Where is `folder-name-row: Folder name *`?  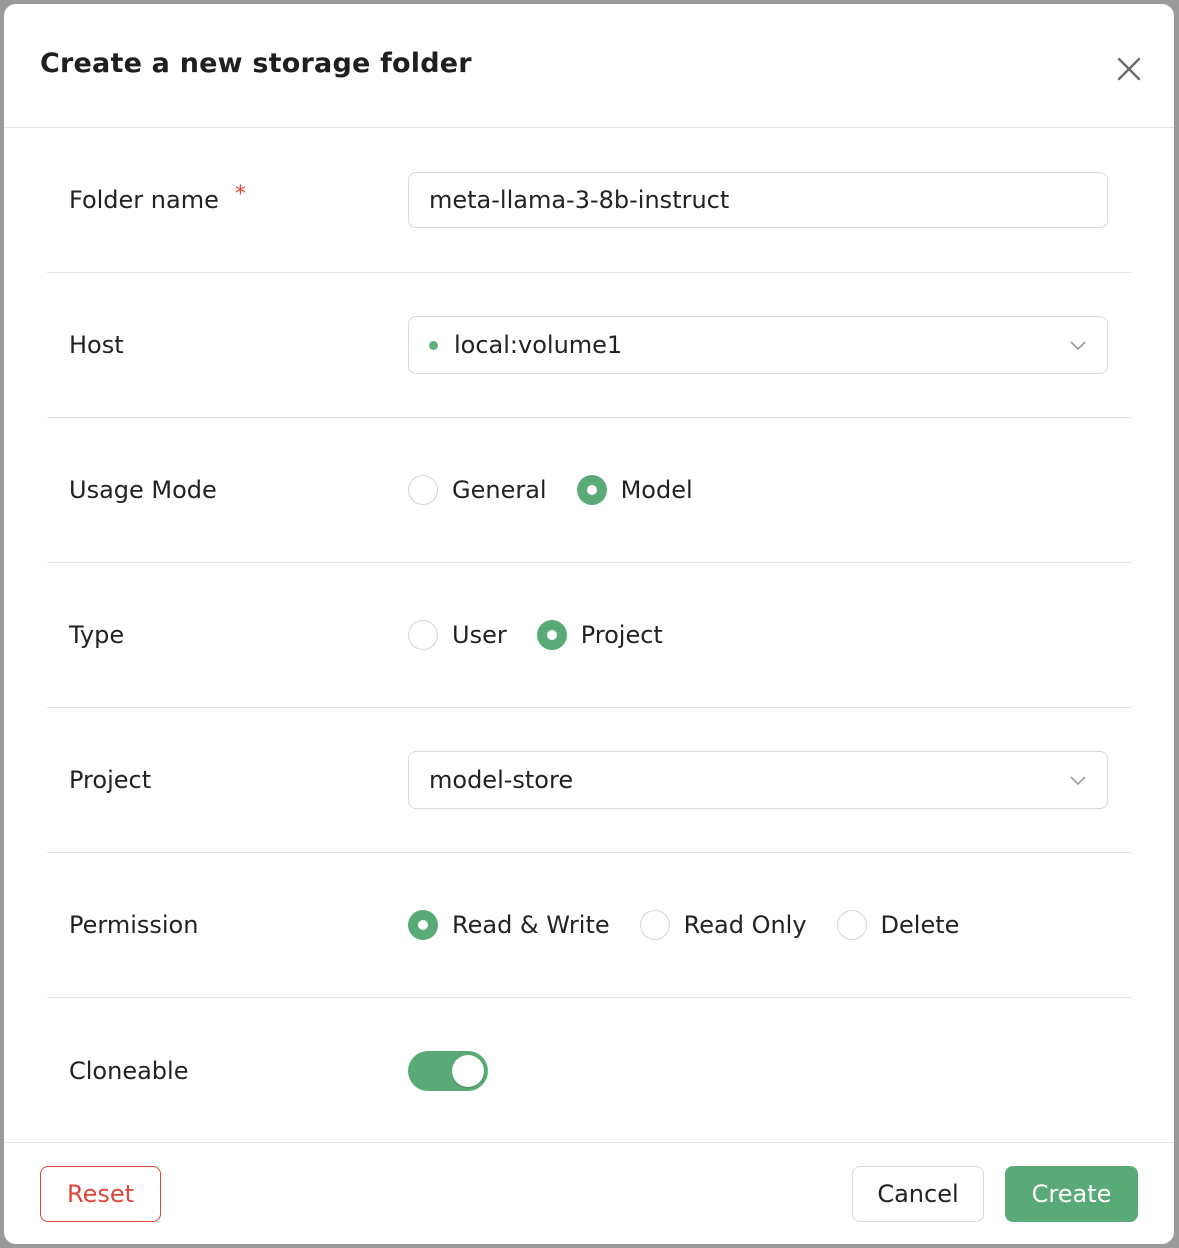 folder-name-row: Folder name * is located at coordinates (589, 200).